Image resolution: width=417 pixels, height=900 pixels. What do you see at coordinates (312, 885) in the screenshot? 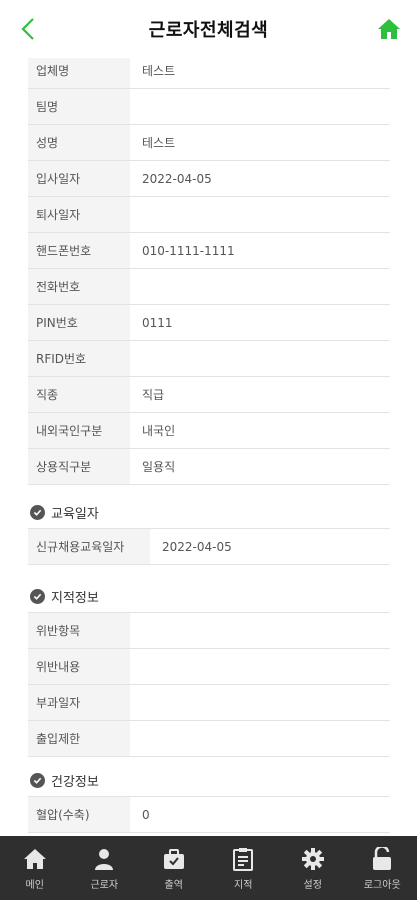
I see `tab-label: 설정` at bounding box center [312, 885].